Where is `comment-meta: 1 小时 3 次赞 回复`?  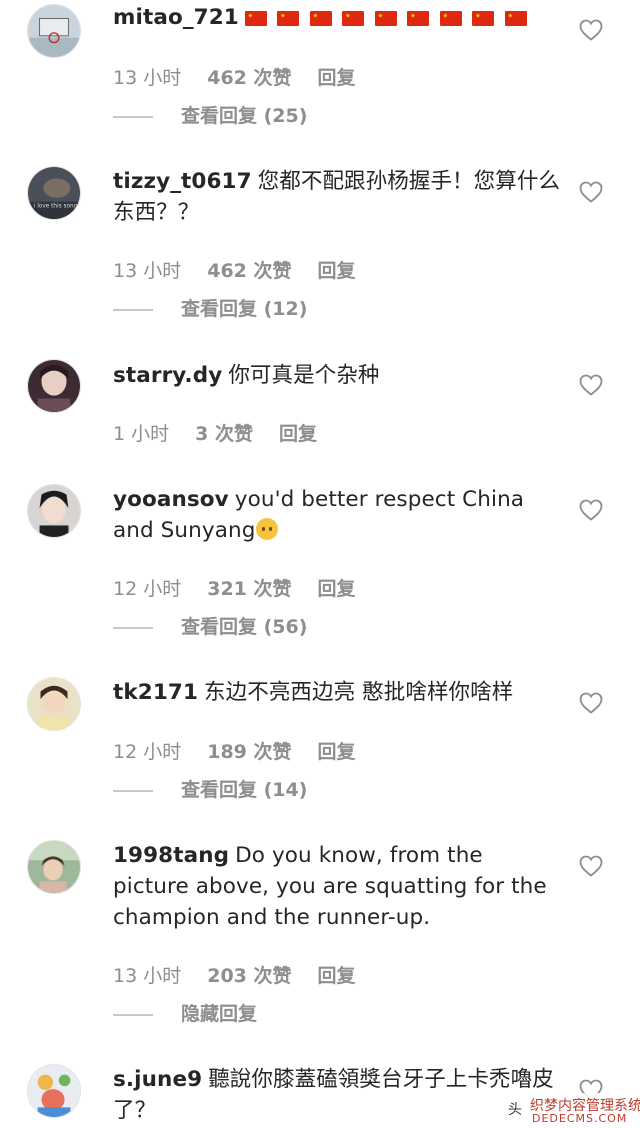 comment-meta: 1 小时 3 次赞 回复 is located at coordinates (228, 432).